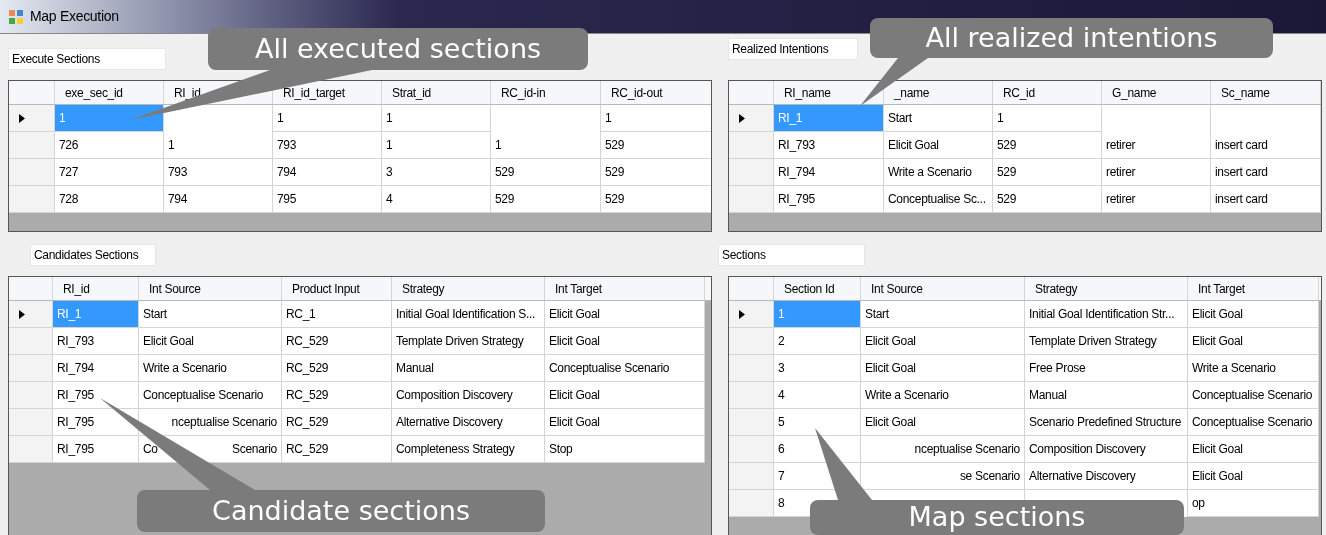 This screenshot has width=1326, height=535. What do you see at coordinates (1106, 422) in the screenshot?
I see `table-cell: Scenario Predefined Structure` at bounding box center [1106, 422].